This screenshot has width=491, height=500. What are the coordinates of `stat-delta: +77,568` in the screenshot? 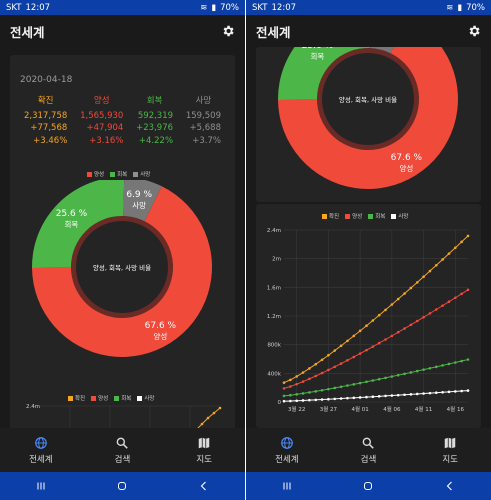 It's located at (49, 128).